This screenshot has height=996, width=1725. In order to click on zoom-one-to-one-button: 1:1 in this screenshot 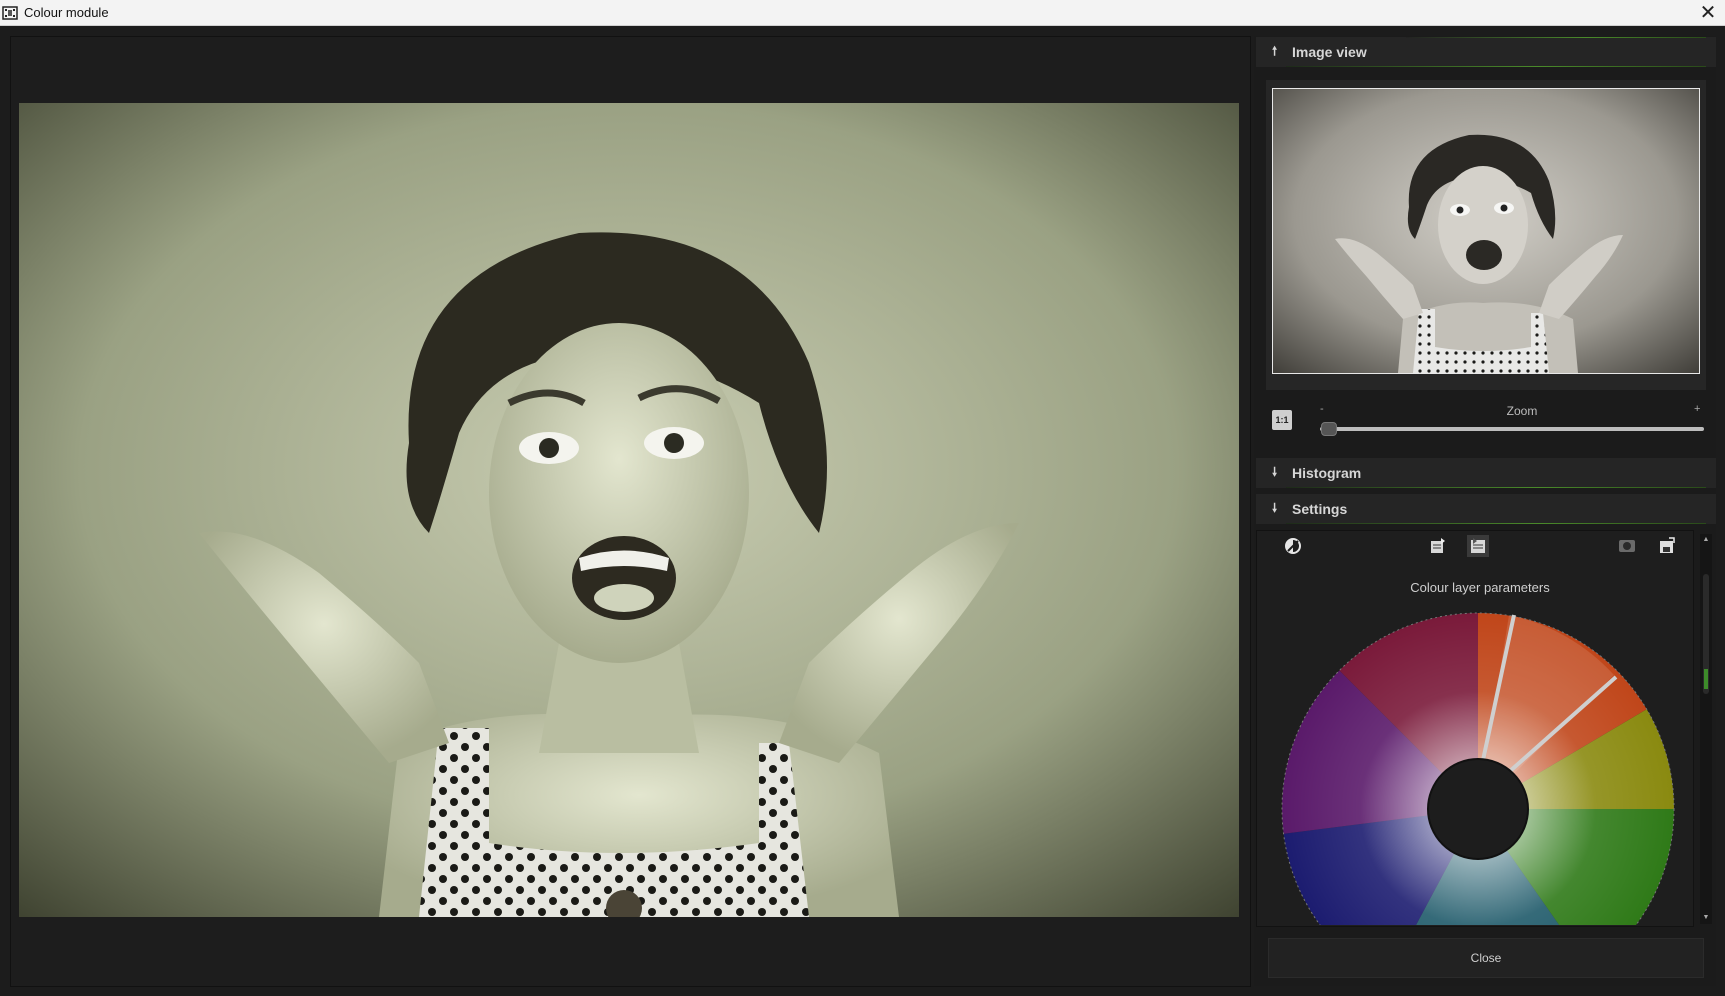, I will do `click(1282, 420)`.